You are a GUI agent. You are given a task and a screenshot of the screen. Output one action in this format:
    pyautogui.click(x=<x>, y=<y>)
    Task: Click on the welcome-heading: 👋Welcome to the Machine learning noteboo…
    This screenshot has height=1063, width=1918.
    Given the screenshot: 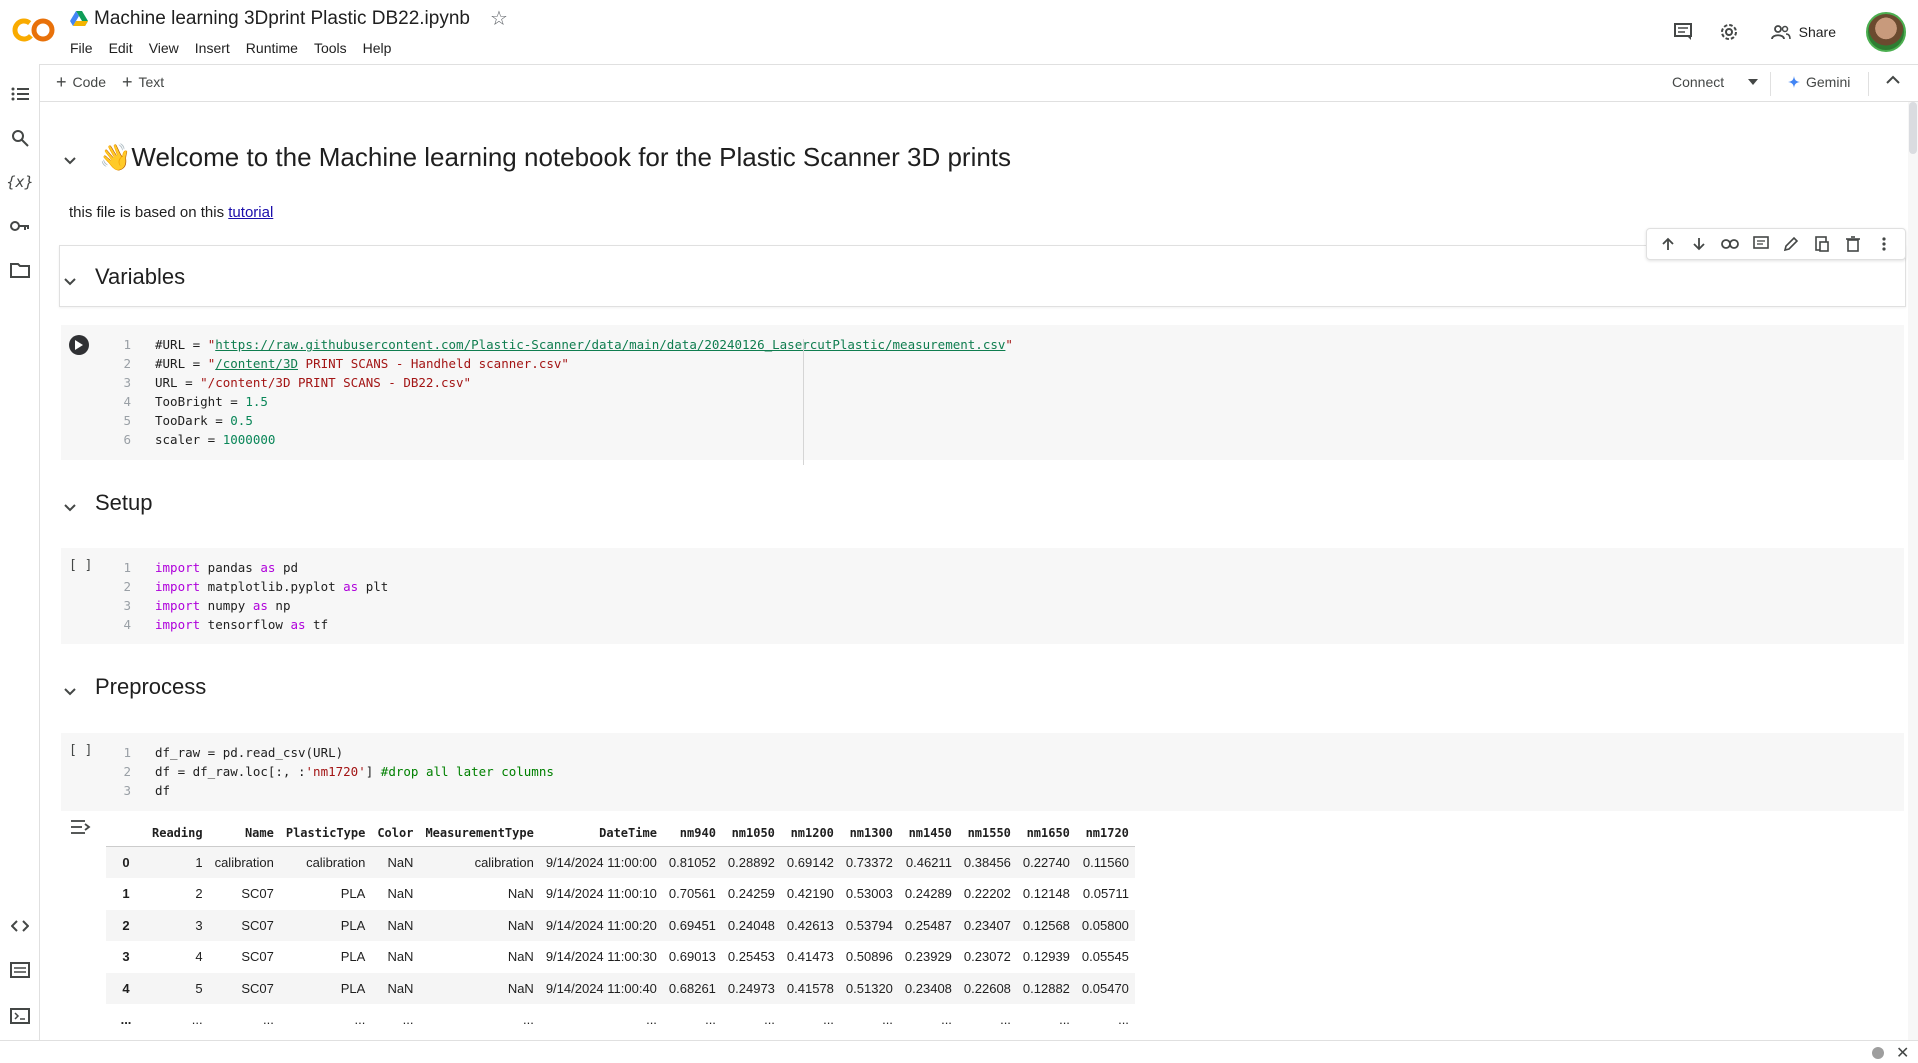 What is the action you would take?
    pyautogui.click(x=555, y=157)
    